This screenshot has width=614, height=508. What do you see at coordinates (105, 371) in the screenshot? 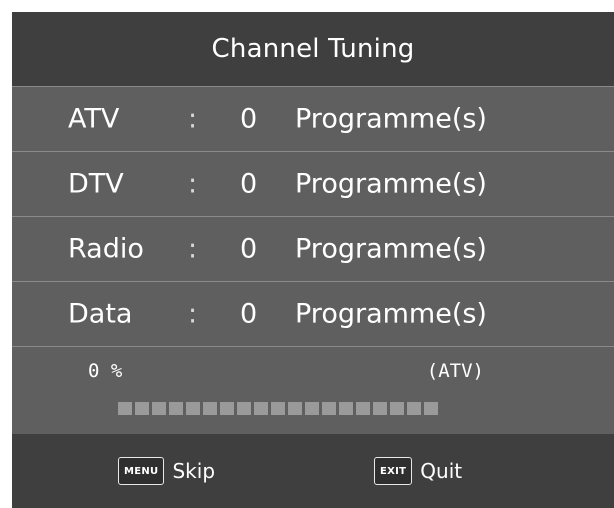
I see `progress-percent: 0 %` at bounding box center [105, 371].